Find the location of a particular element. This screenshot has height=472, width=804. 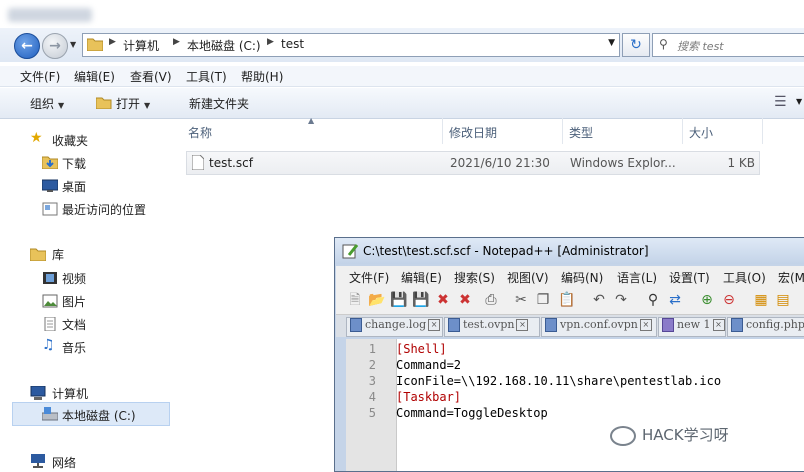

music-icon: ♫ is located at coordinates (48, 345).